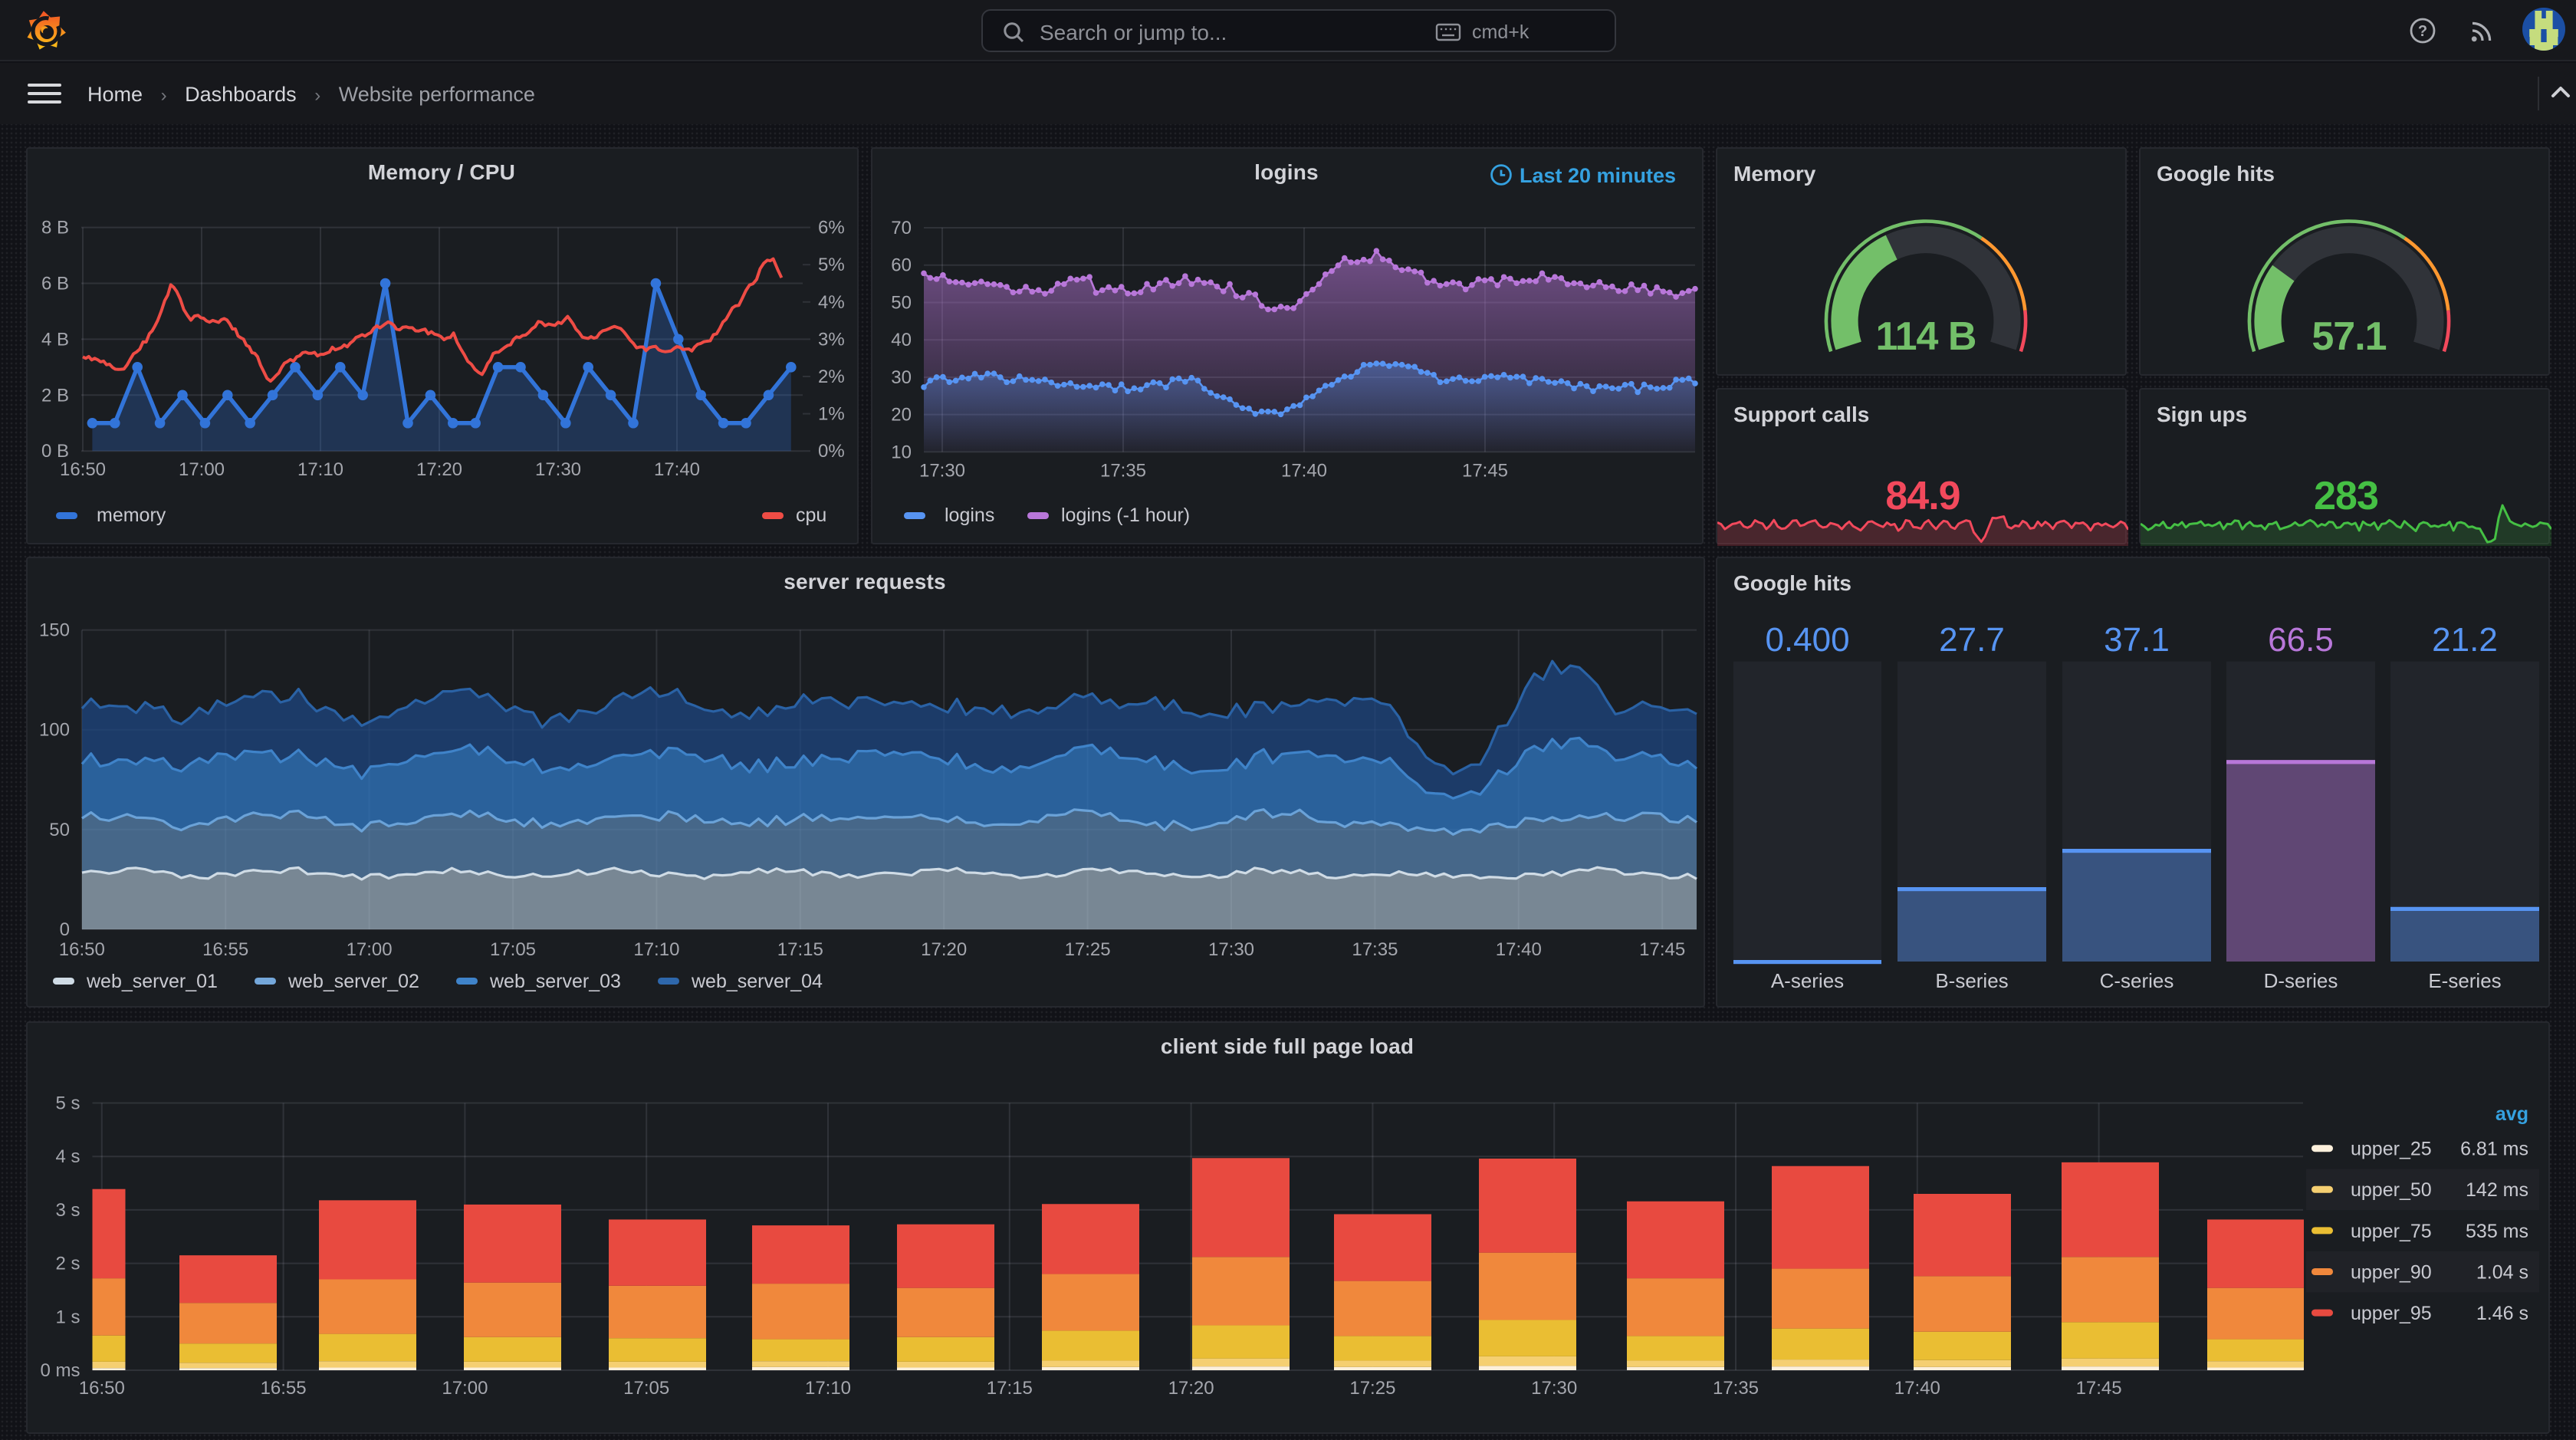  What do you see at coordinates (1922, 496) in the screenshot?
I see `svg-text: 84.9` at bounding box center [1922, 496].